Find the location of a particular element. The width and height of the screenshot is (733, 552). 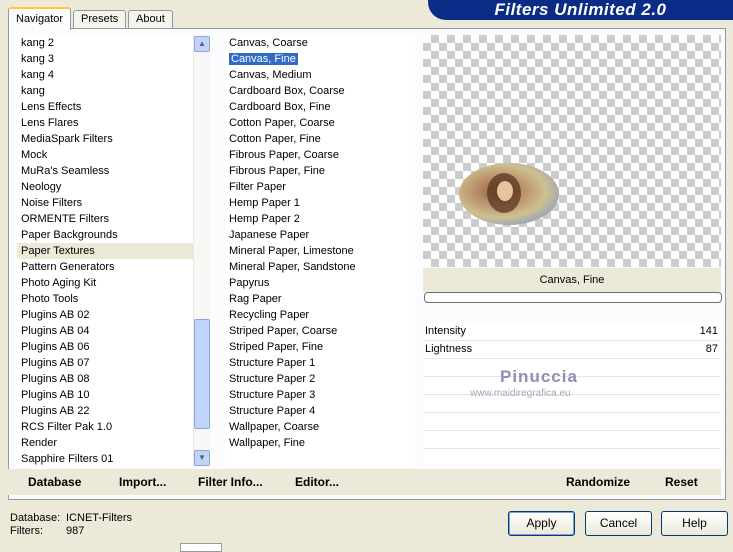

category-item: RCS Filter Pak 1.0 is located at coordinates (105, 427).